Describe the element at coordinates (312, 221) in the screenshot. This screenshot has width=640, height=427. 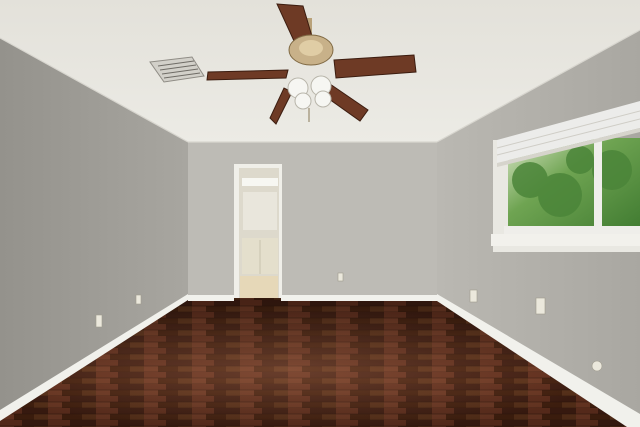
I see `back-wall` at that location.